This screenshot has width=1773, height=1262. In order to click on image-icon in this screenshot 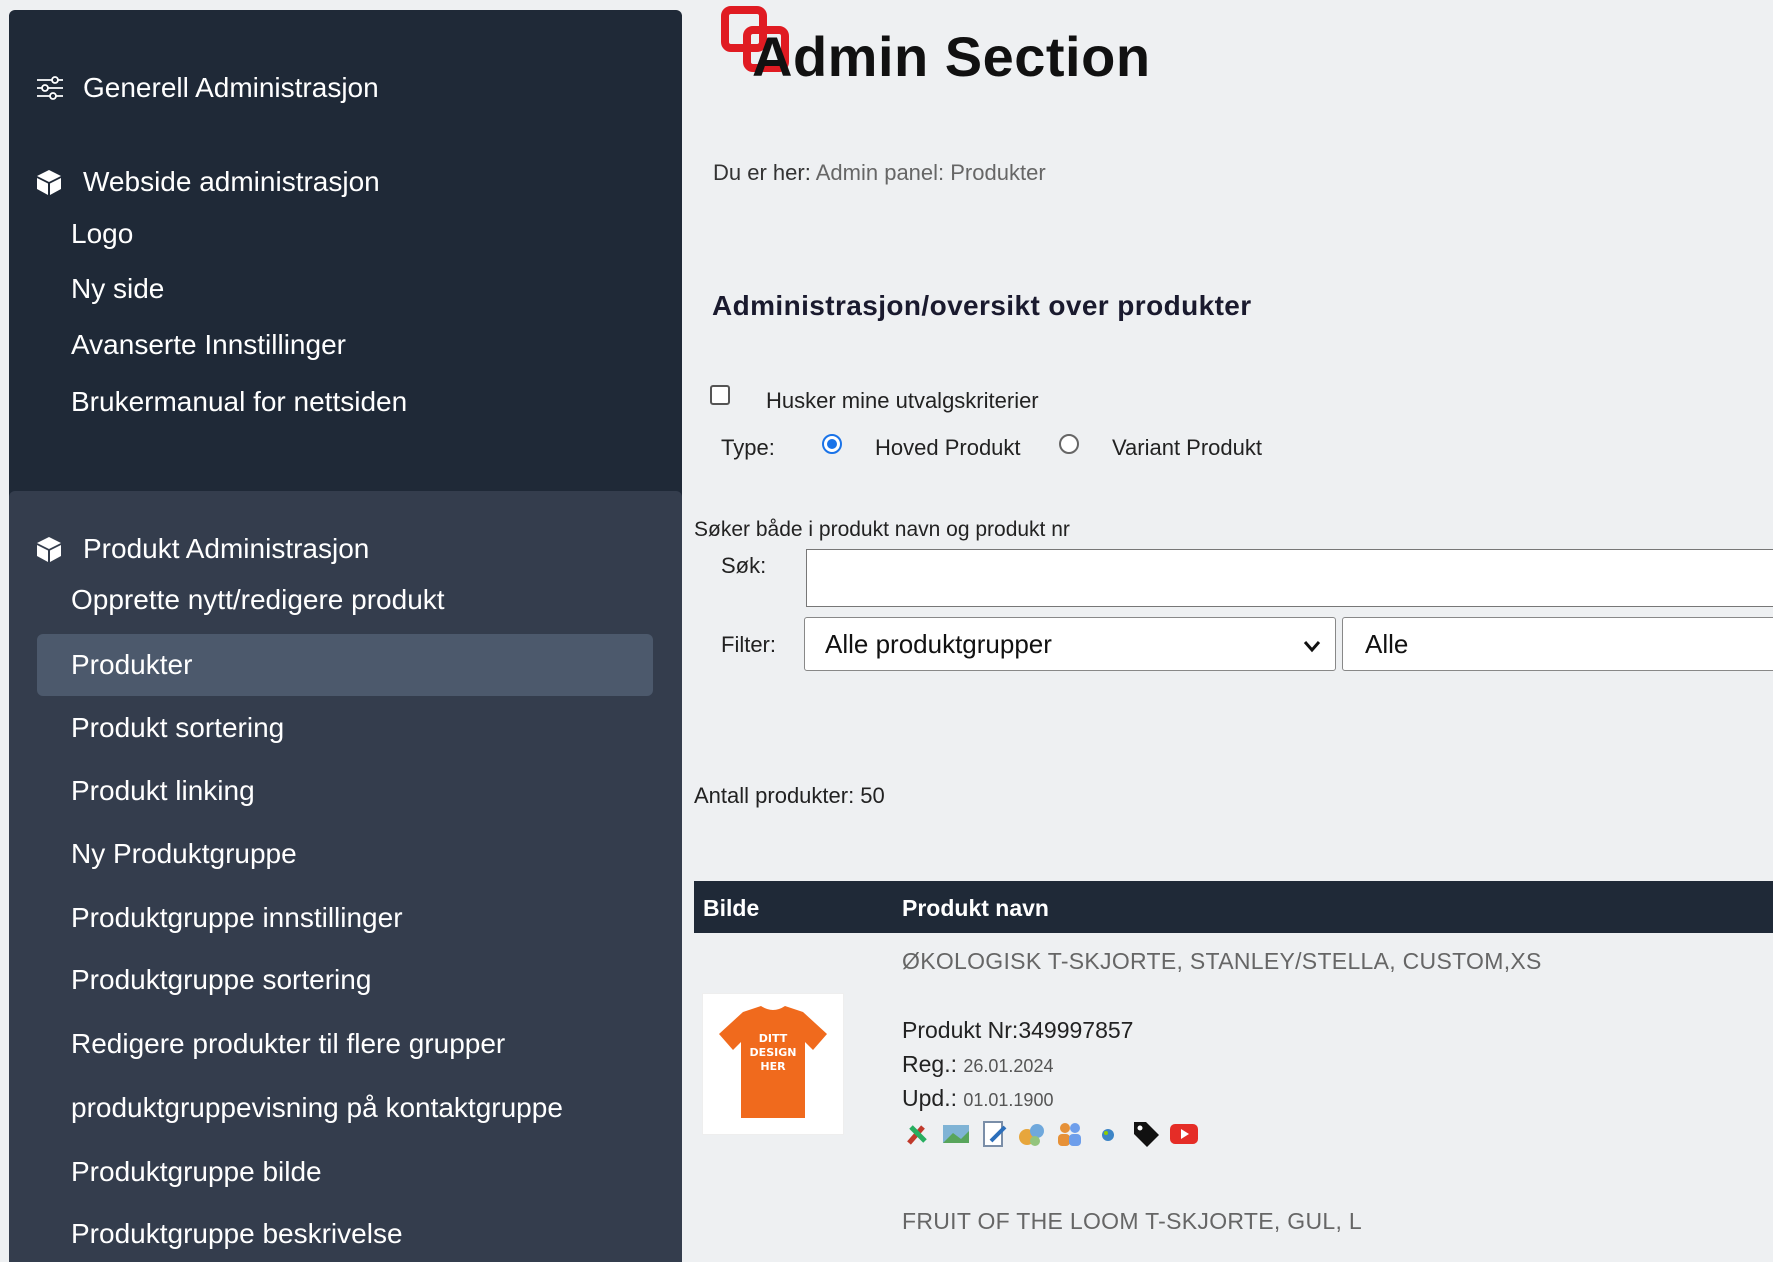, I will do `click(956, 1134)`.